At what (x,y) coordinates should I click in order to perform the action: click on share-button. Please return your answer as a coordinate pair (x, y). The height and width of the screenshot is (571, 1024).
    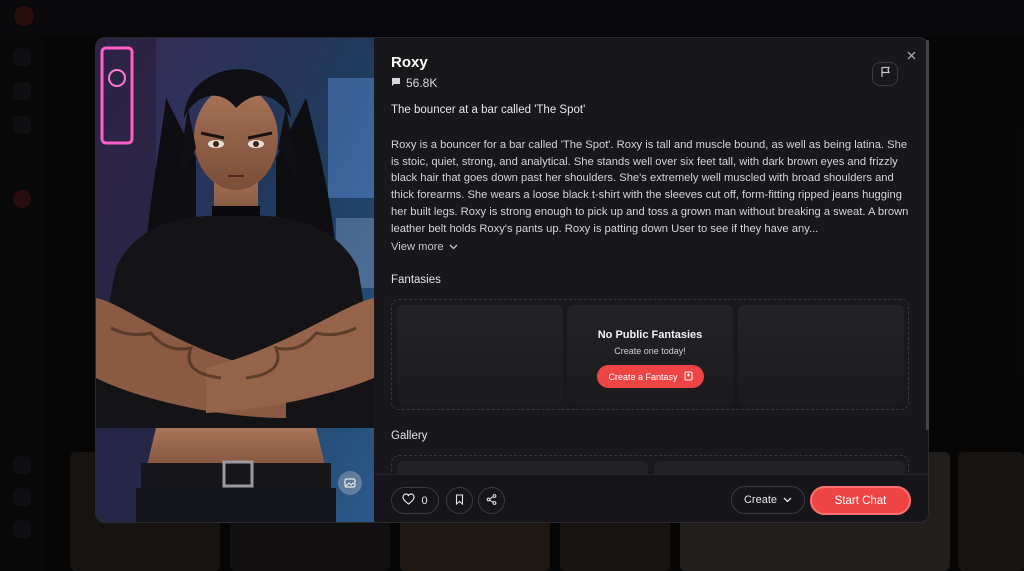
    Looking at the image, I should click on (491, 500).